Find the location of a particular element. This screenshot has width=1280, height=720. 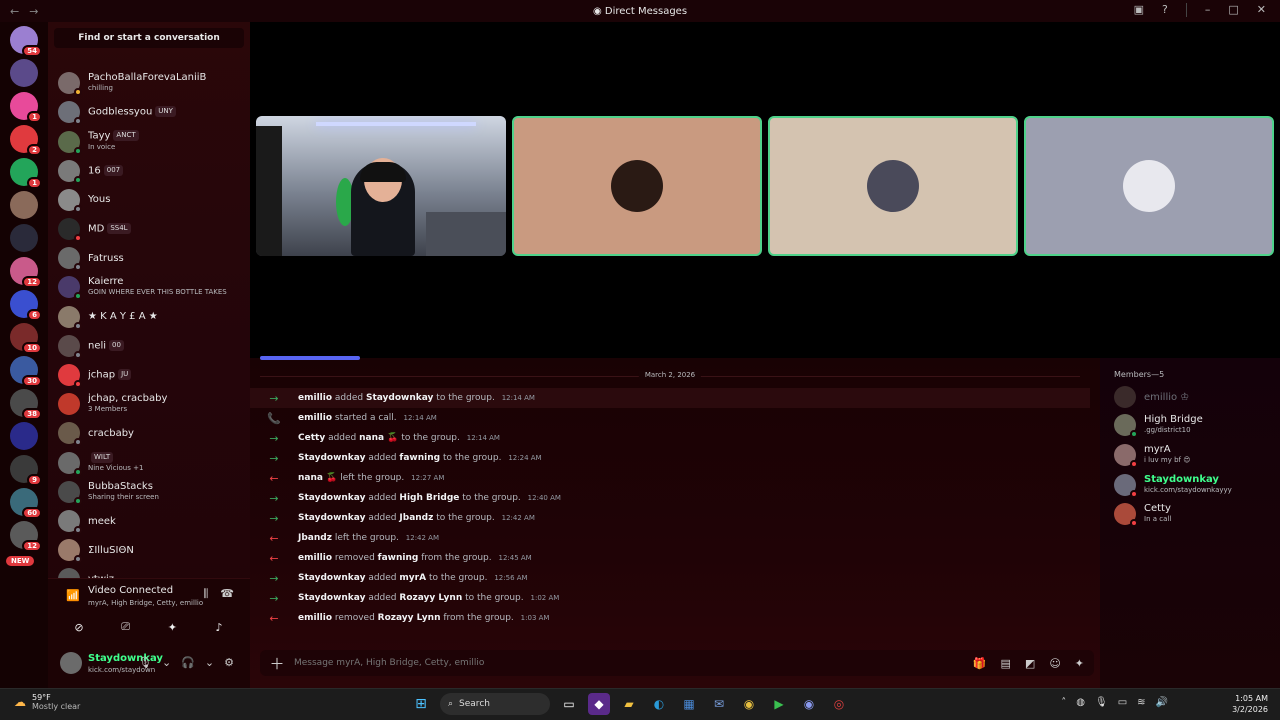

dm-item: 16 007 is located at coordinates (151, 171).